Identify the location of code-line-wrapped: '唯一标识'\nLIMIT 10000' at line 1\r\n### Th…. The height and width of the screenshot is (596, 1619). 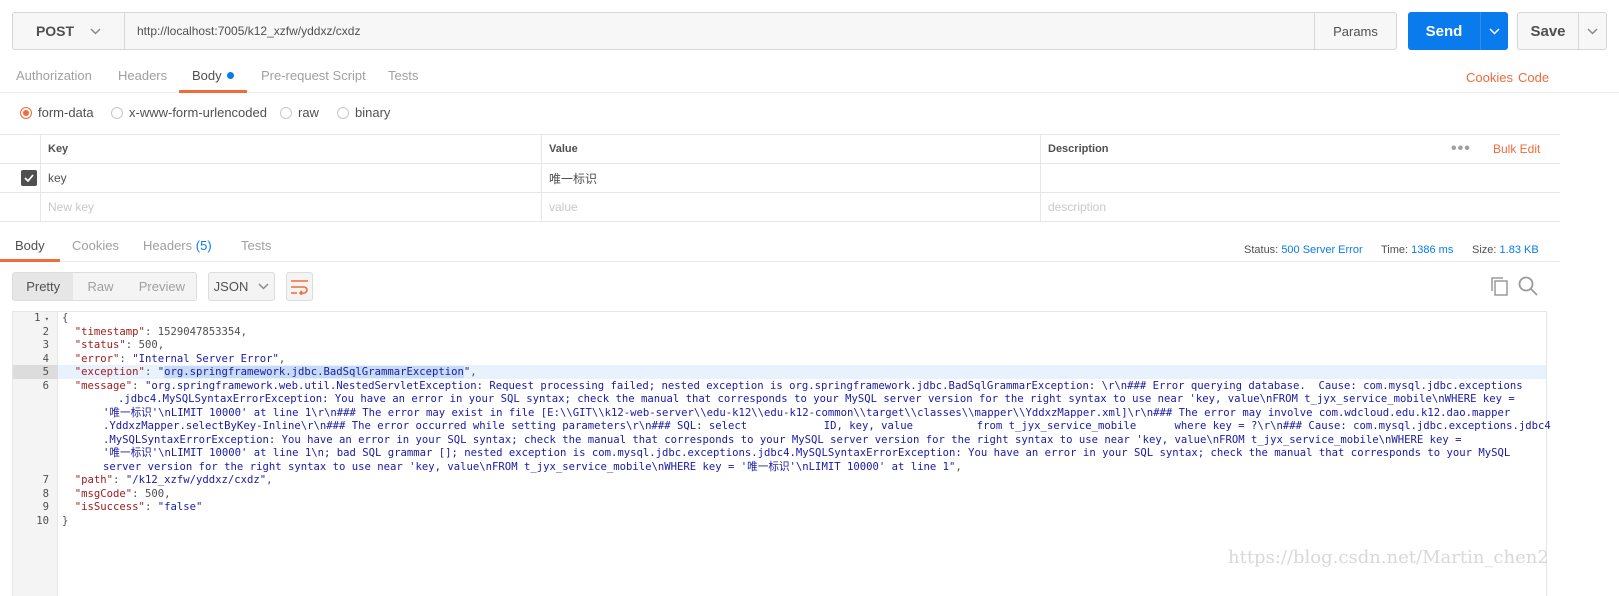
(807, 412).